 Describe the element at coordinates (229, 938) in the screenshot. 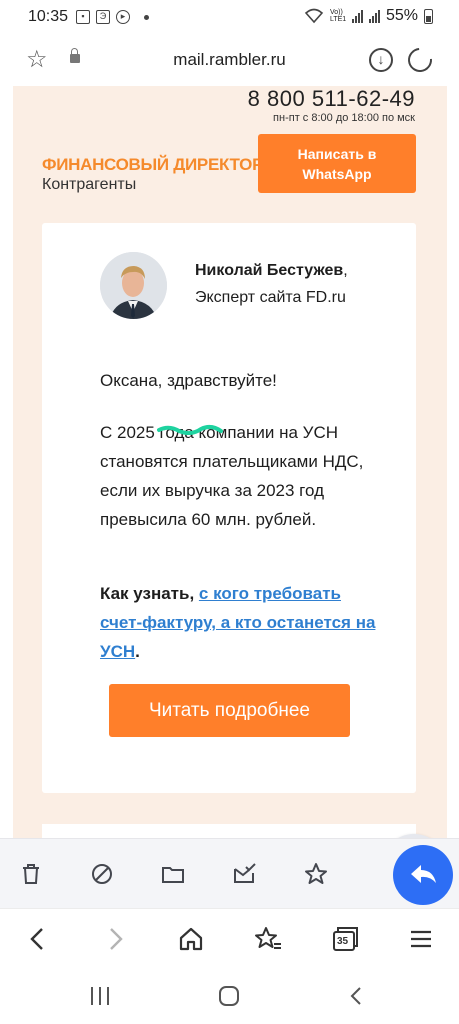

I see `browser-nav-bar: 35` at that location.